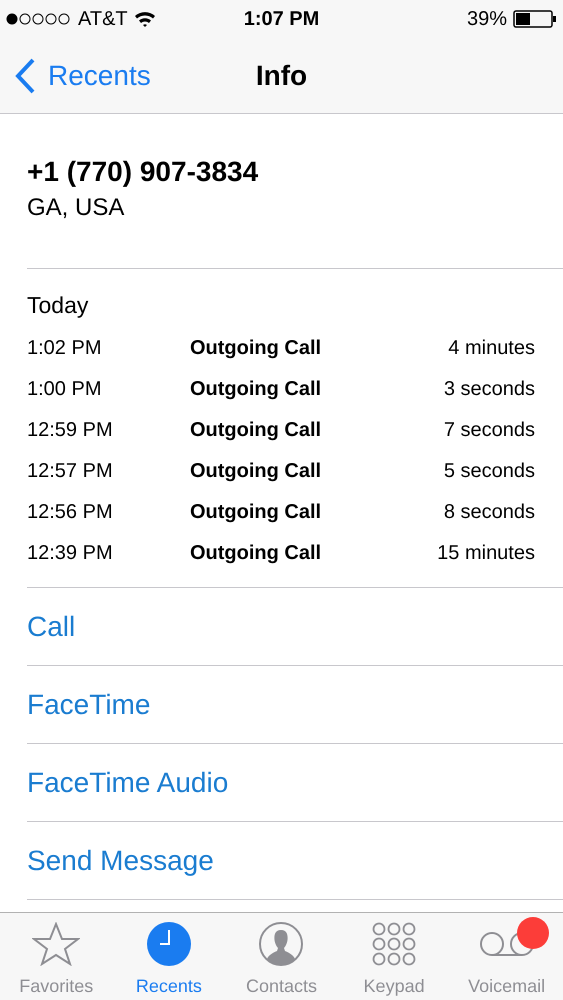 Image resolution: width=563 pixels, height=1000 pixels. What do you see at coordinates (535, 19) in the screenshot?
I see `battery-icon` at bounding box center [535, 19].